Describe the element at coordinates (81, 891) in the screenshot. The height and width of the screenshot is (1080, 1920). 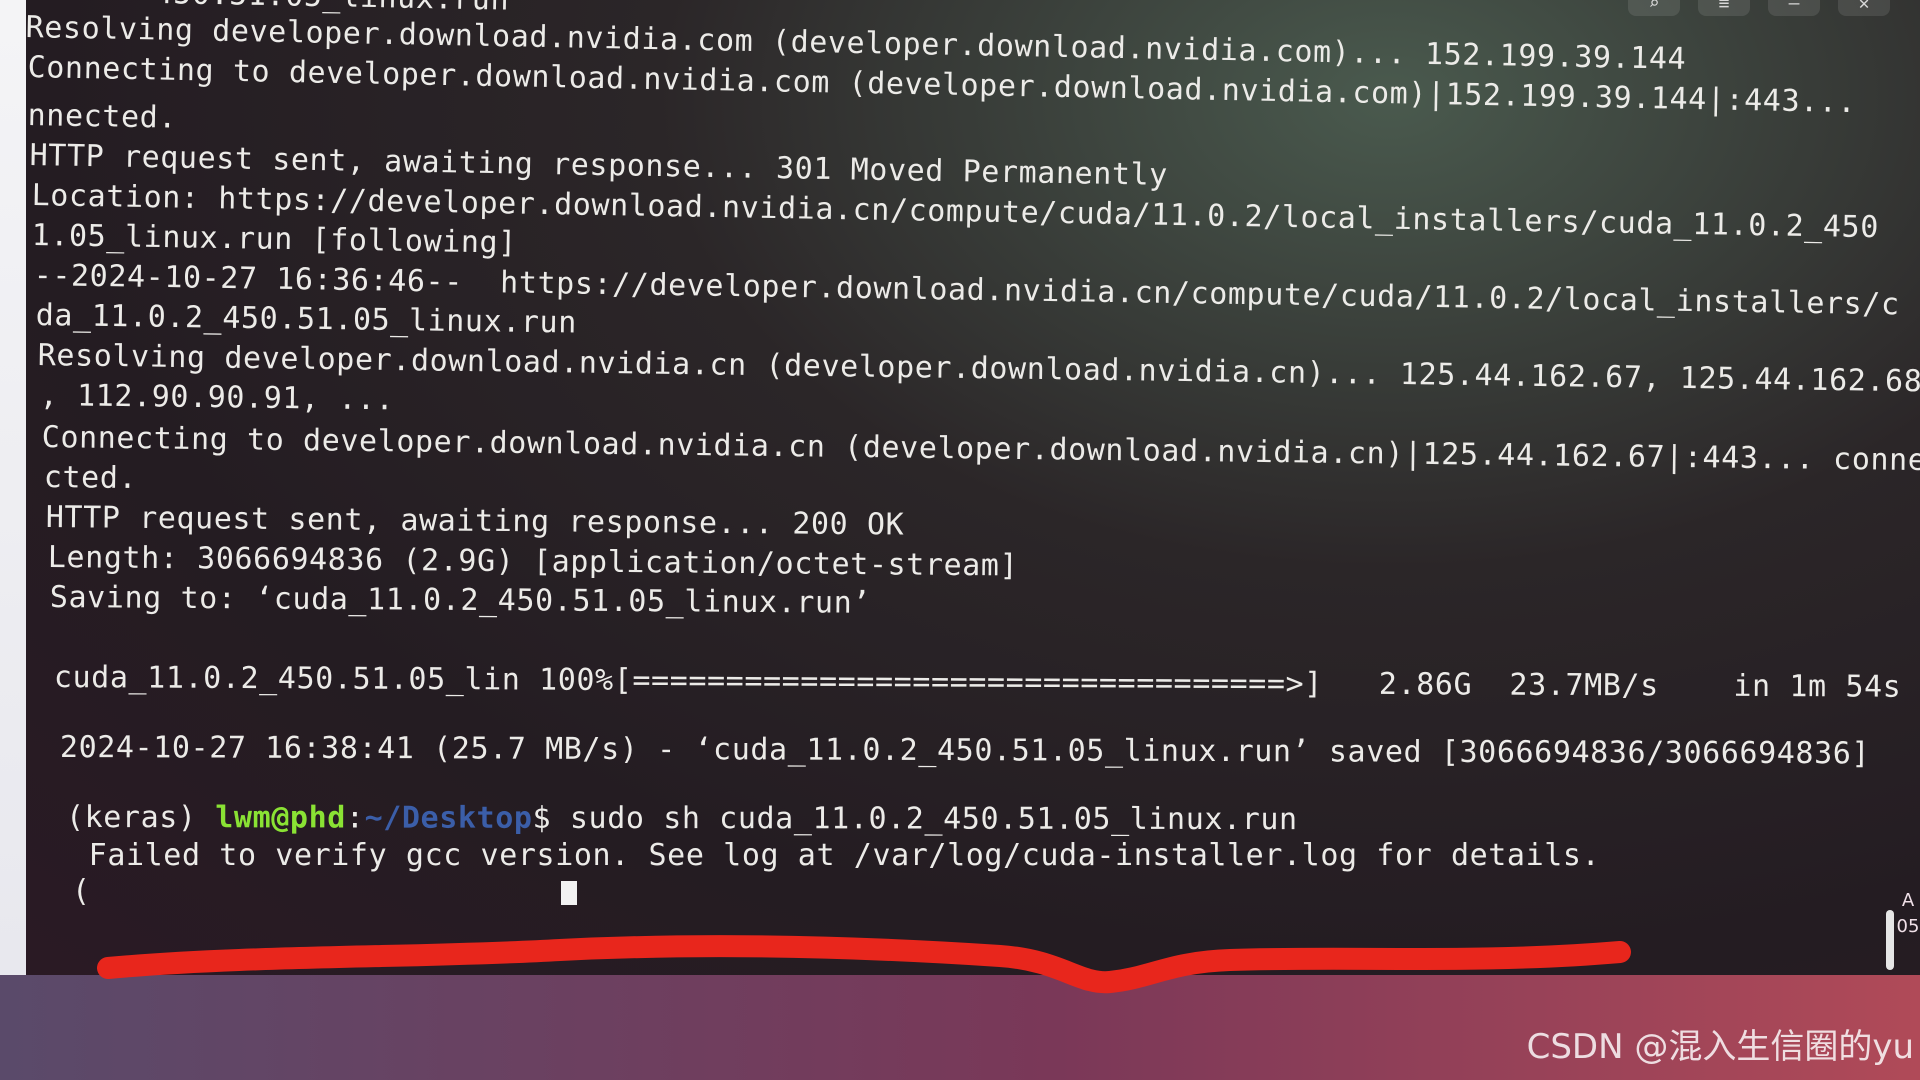
I see `prompt-open-paren: (` at that location.